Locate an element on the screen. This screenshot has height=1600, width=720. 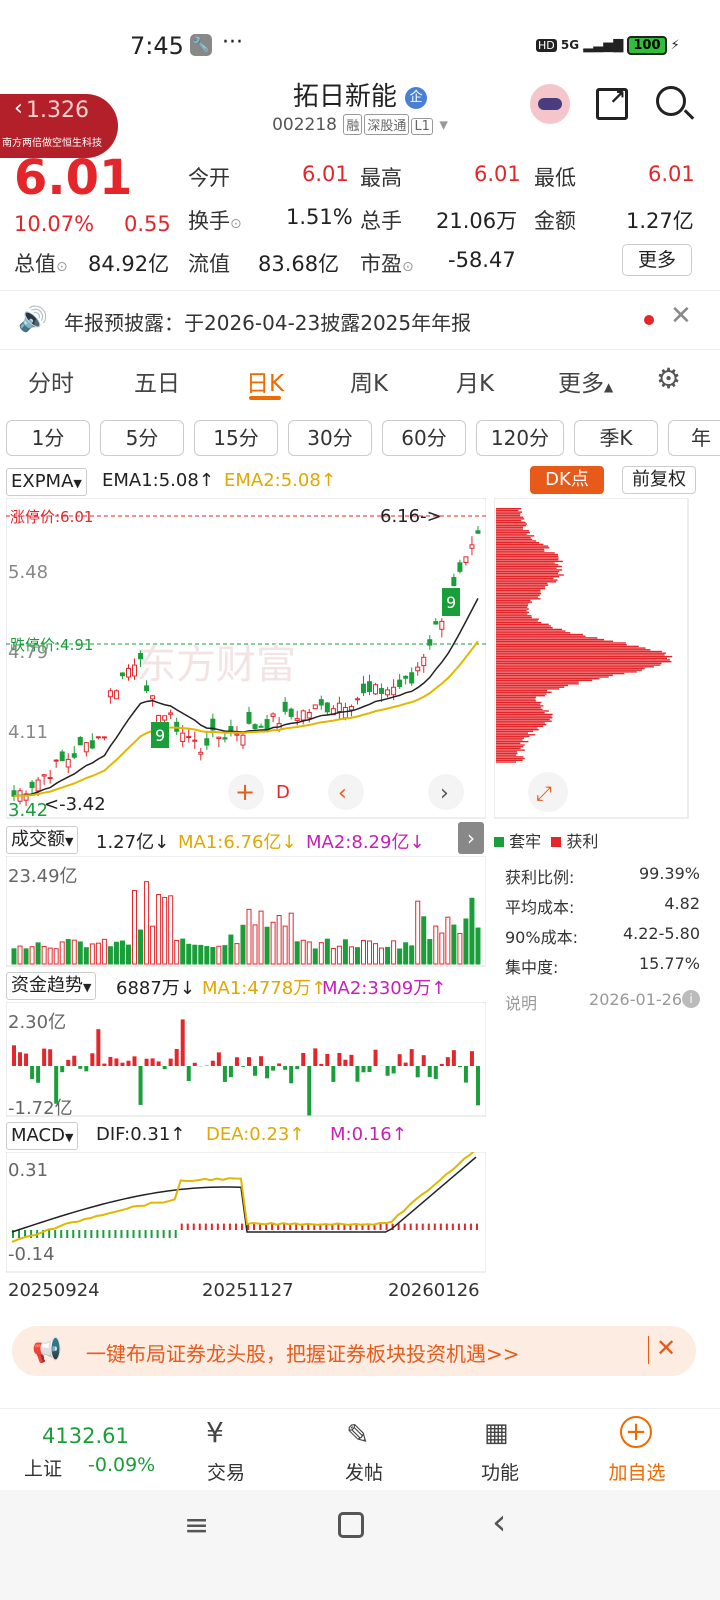
tab-5day: 五日 is located at coordinates (157, 381).